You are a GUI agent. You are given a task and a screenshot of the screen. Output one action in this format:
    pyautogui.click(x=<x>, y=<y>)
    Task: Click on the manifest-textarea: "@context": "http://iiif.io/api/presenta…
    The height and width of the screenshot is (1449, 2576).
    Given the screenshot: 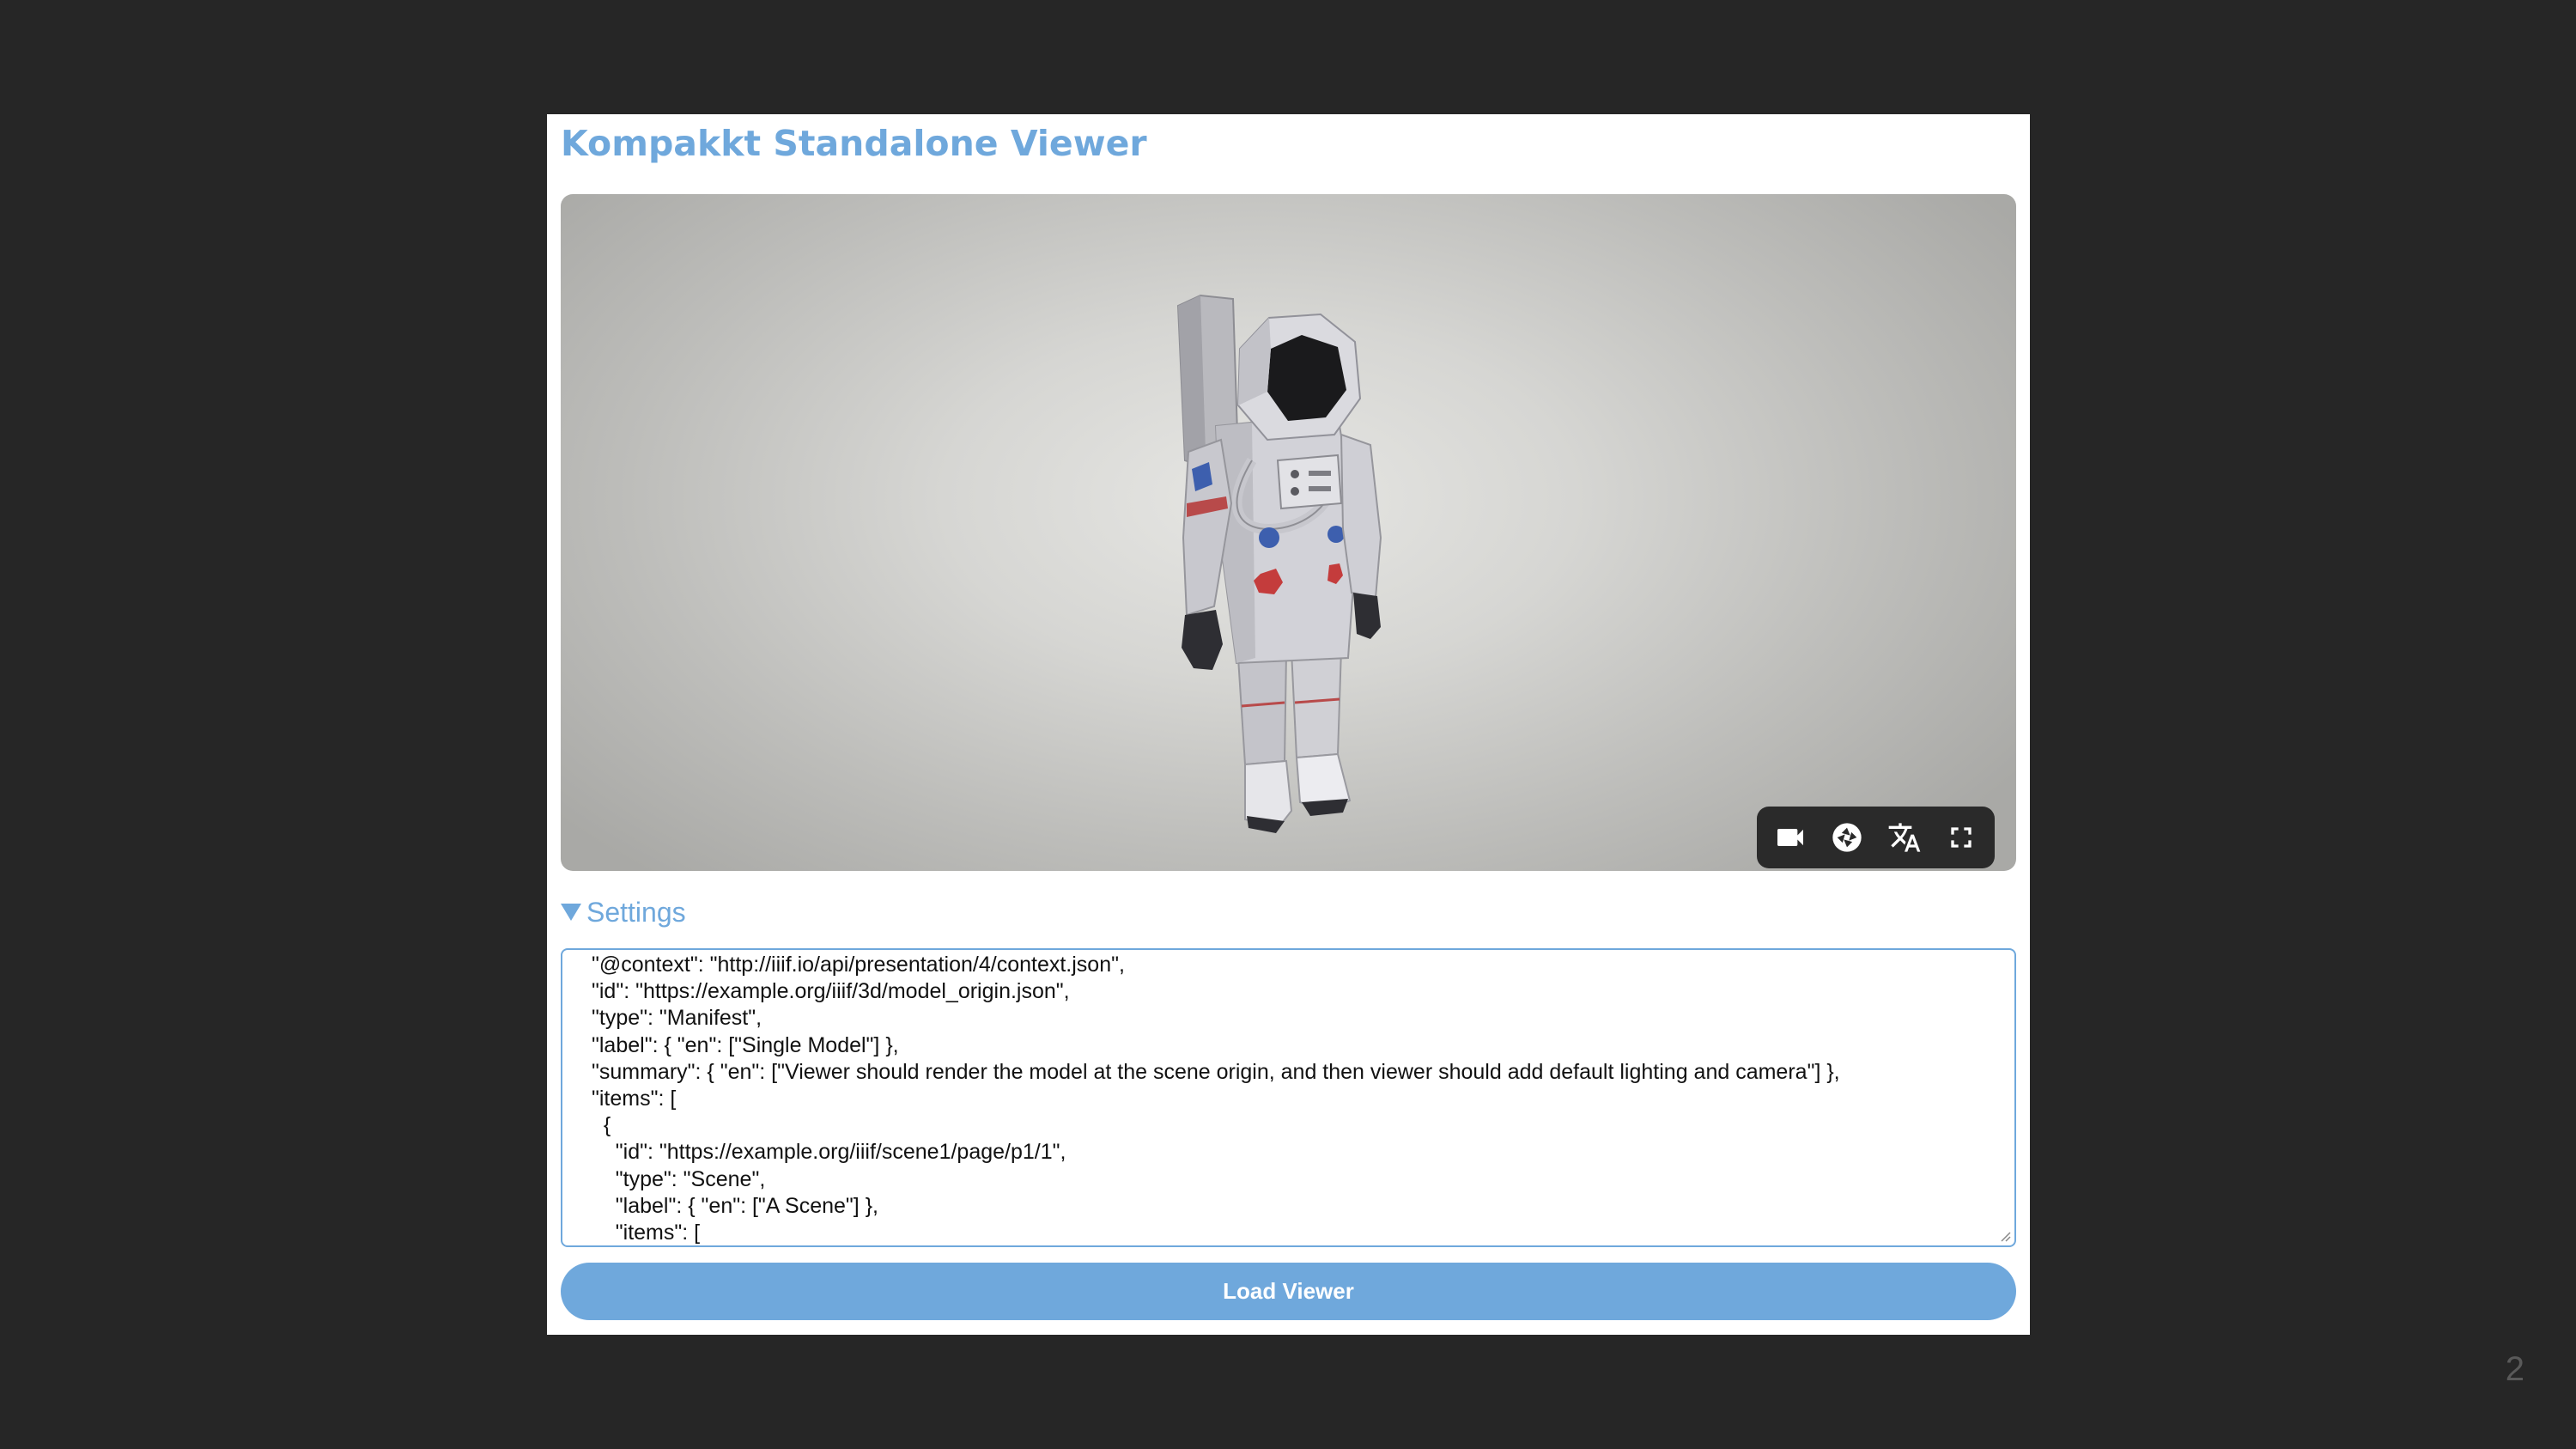 What is the action you would take?
    pyautogui.click(x=1288, y=1097)
    